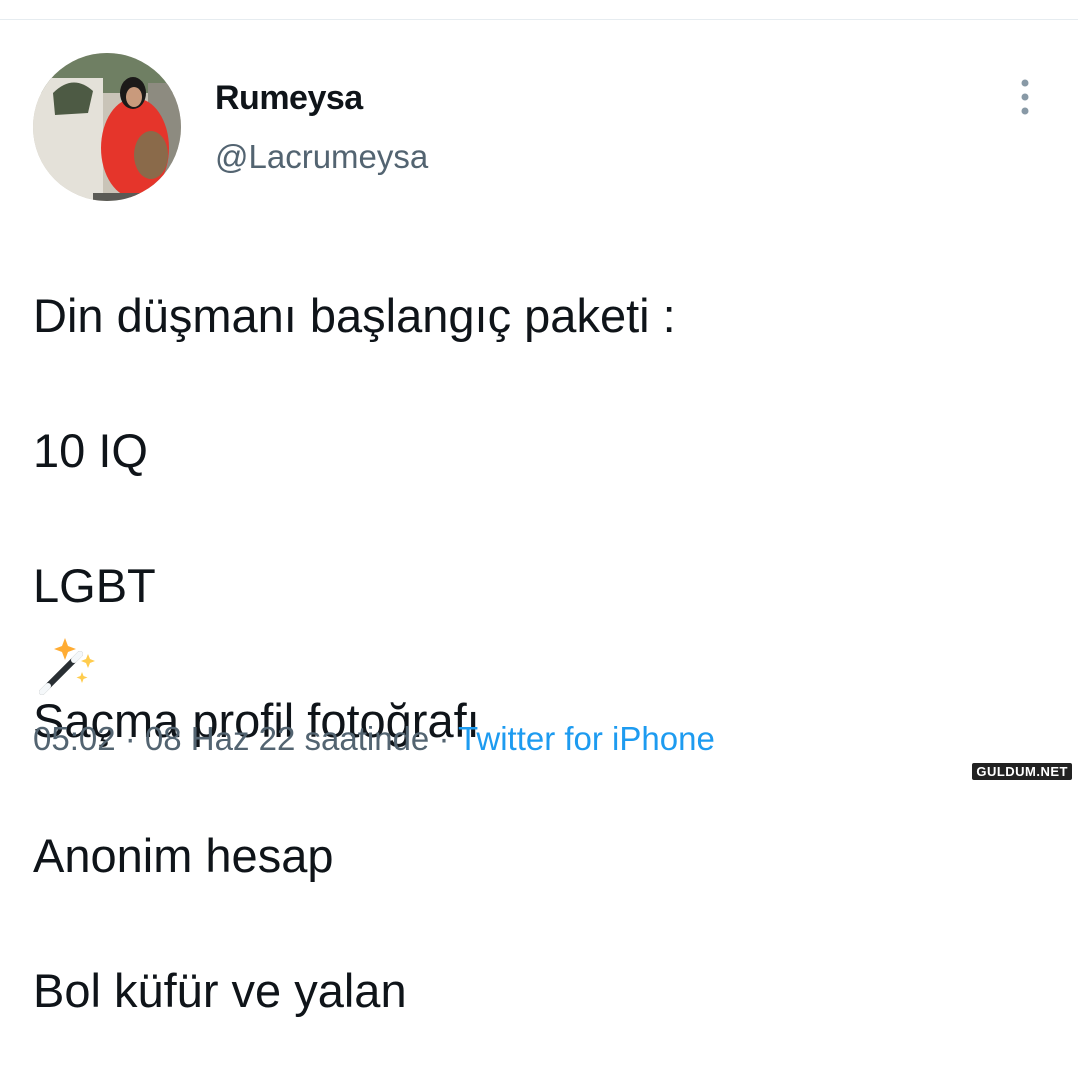 This screenshot has width=1078, height=1092. What do you see at coordinates (321, 157) in the screenshot?
I see `user-handle: @Lacrumeysa` at bounding box center [321, 157].